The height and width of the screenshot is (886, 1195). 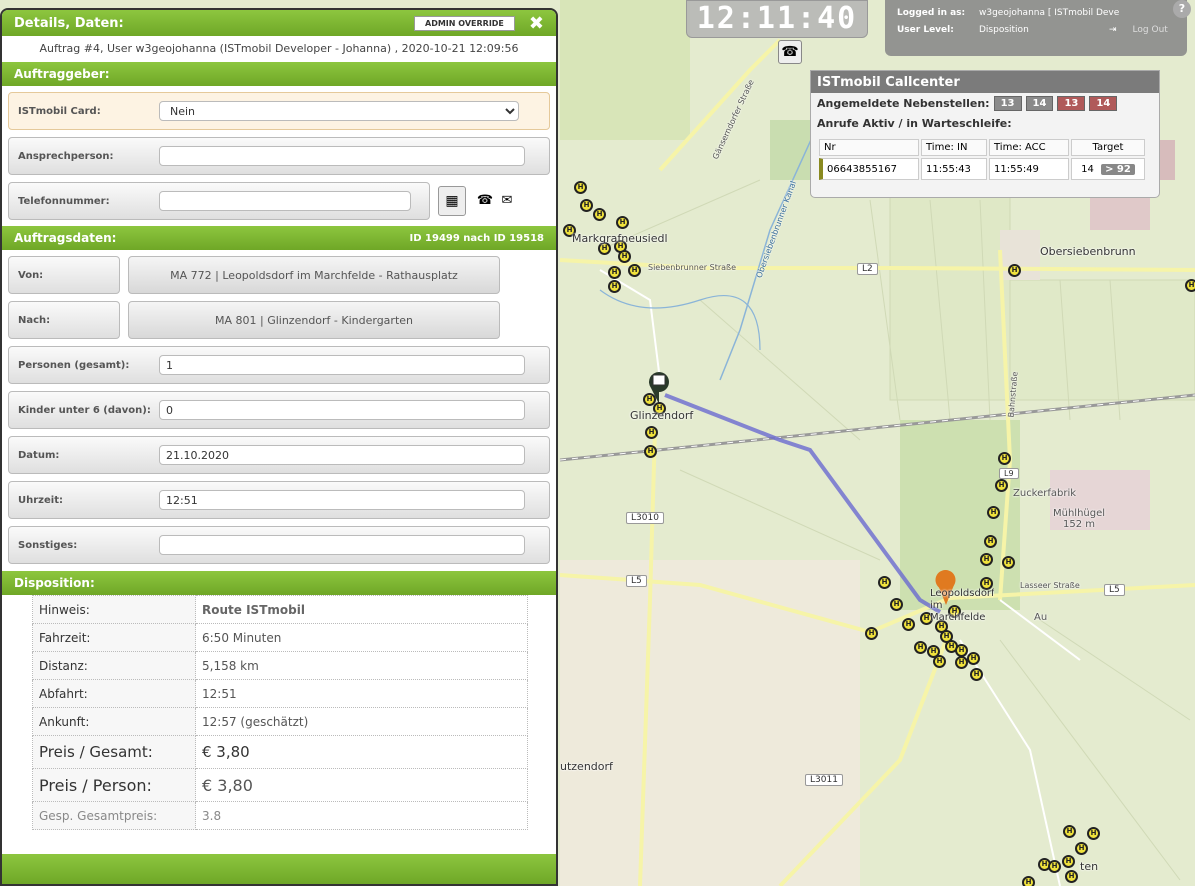 I want to click on map-place-label: Au, so click(x=1041, y=617).